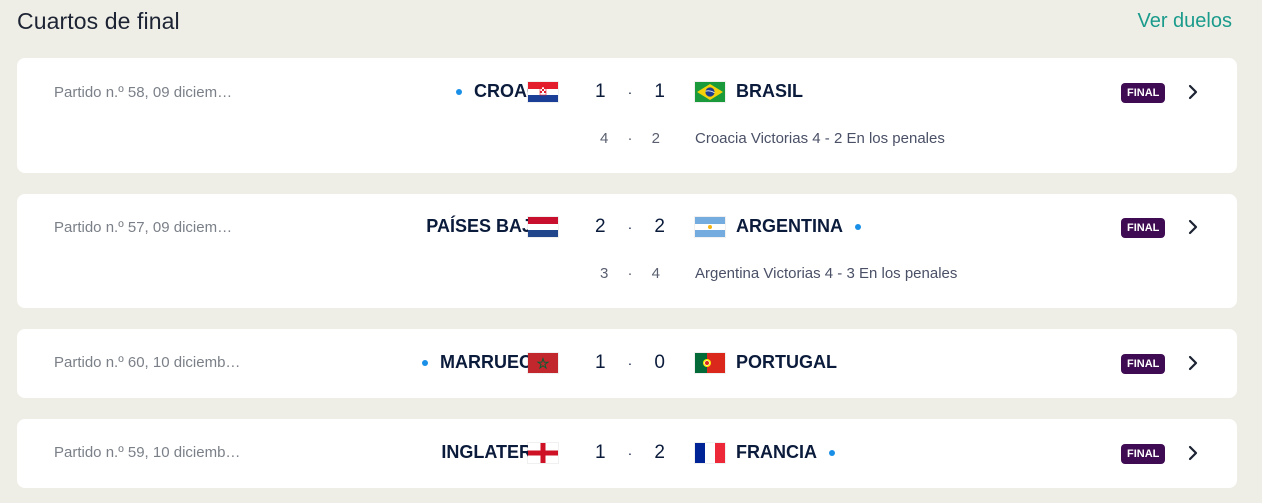 The height and width of the screenshot is (503, 1262). I want to click on penalty-result-text: Argentina Victorias 4 - 3 En los penales, so click(826, 273).